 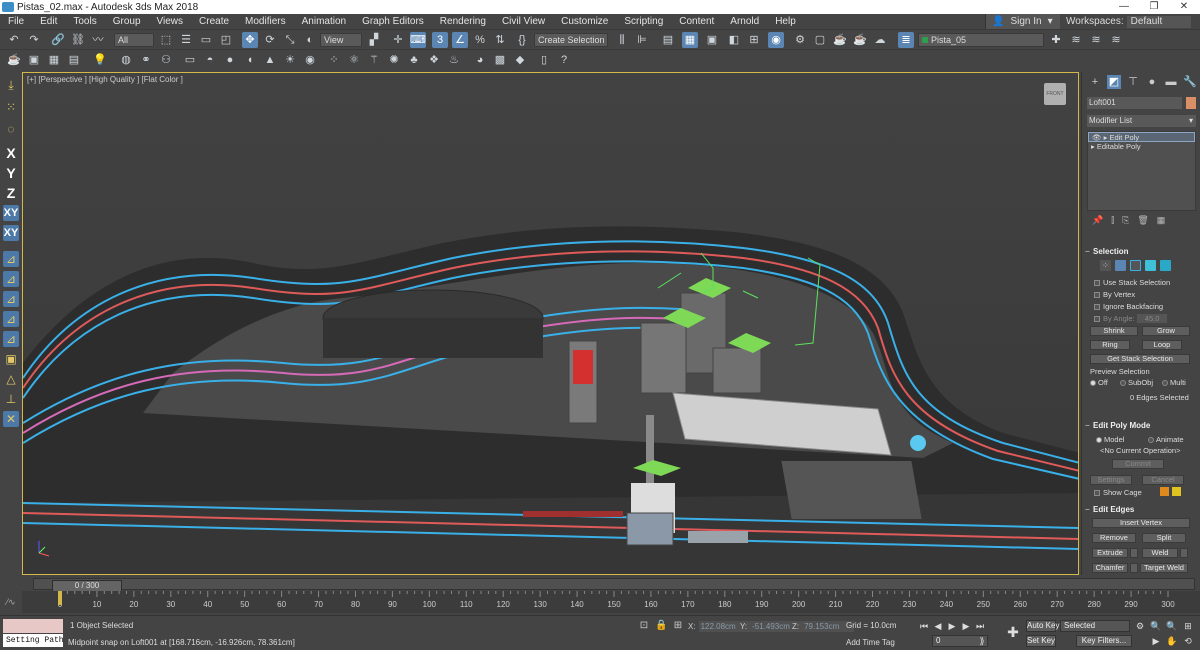 I want to click on menu-create: Create, so click(x=214, y=21).